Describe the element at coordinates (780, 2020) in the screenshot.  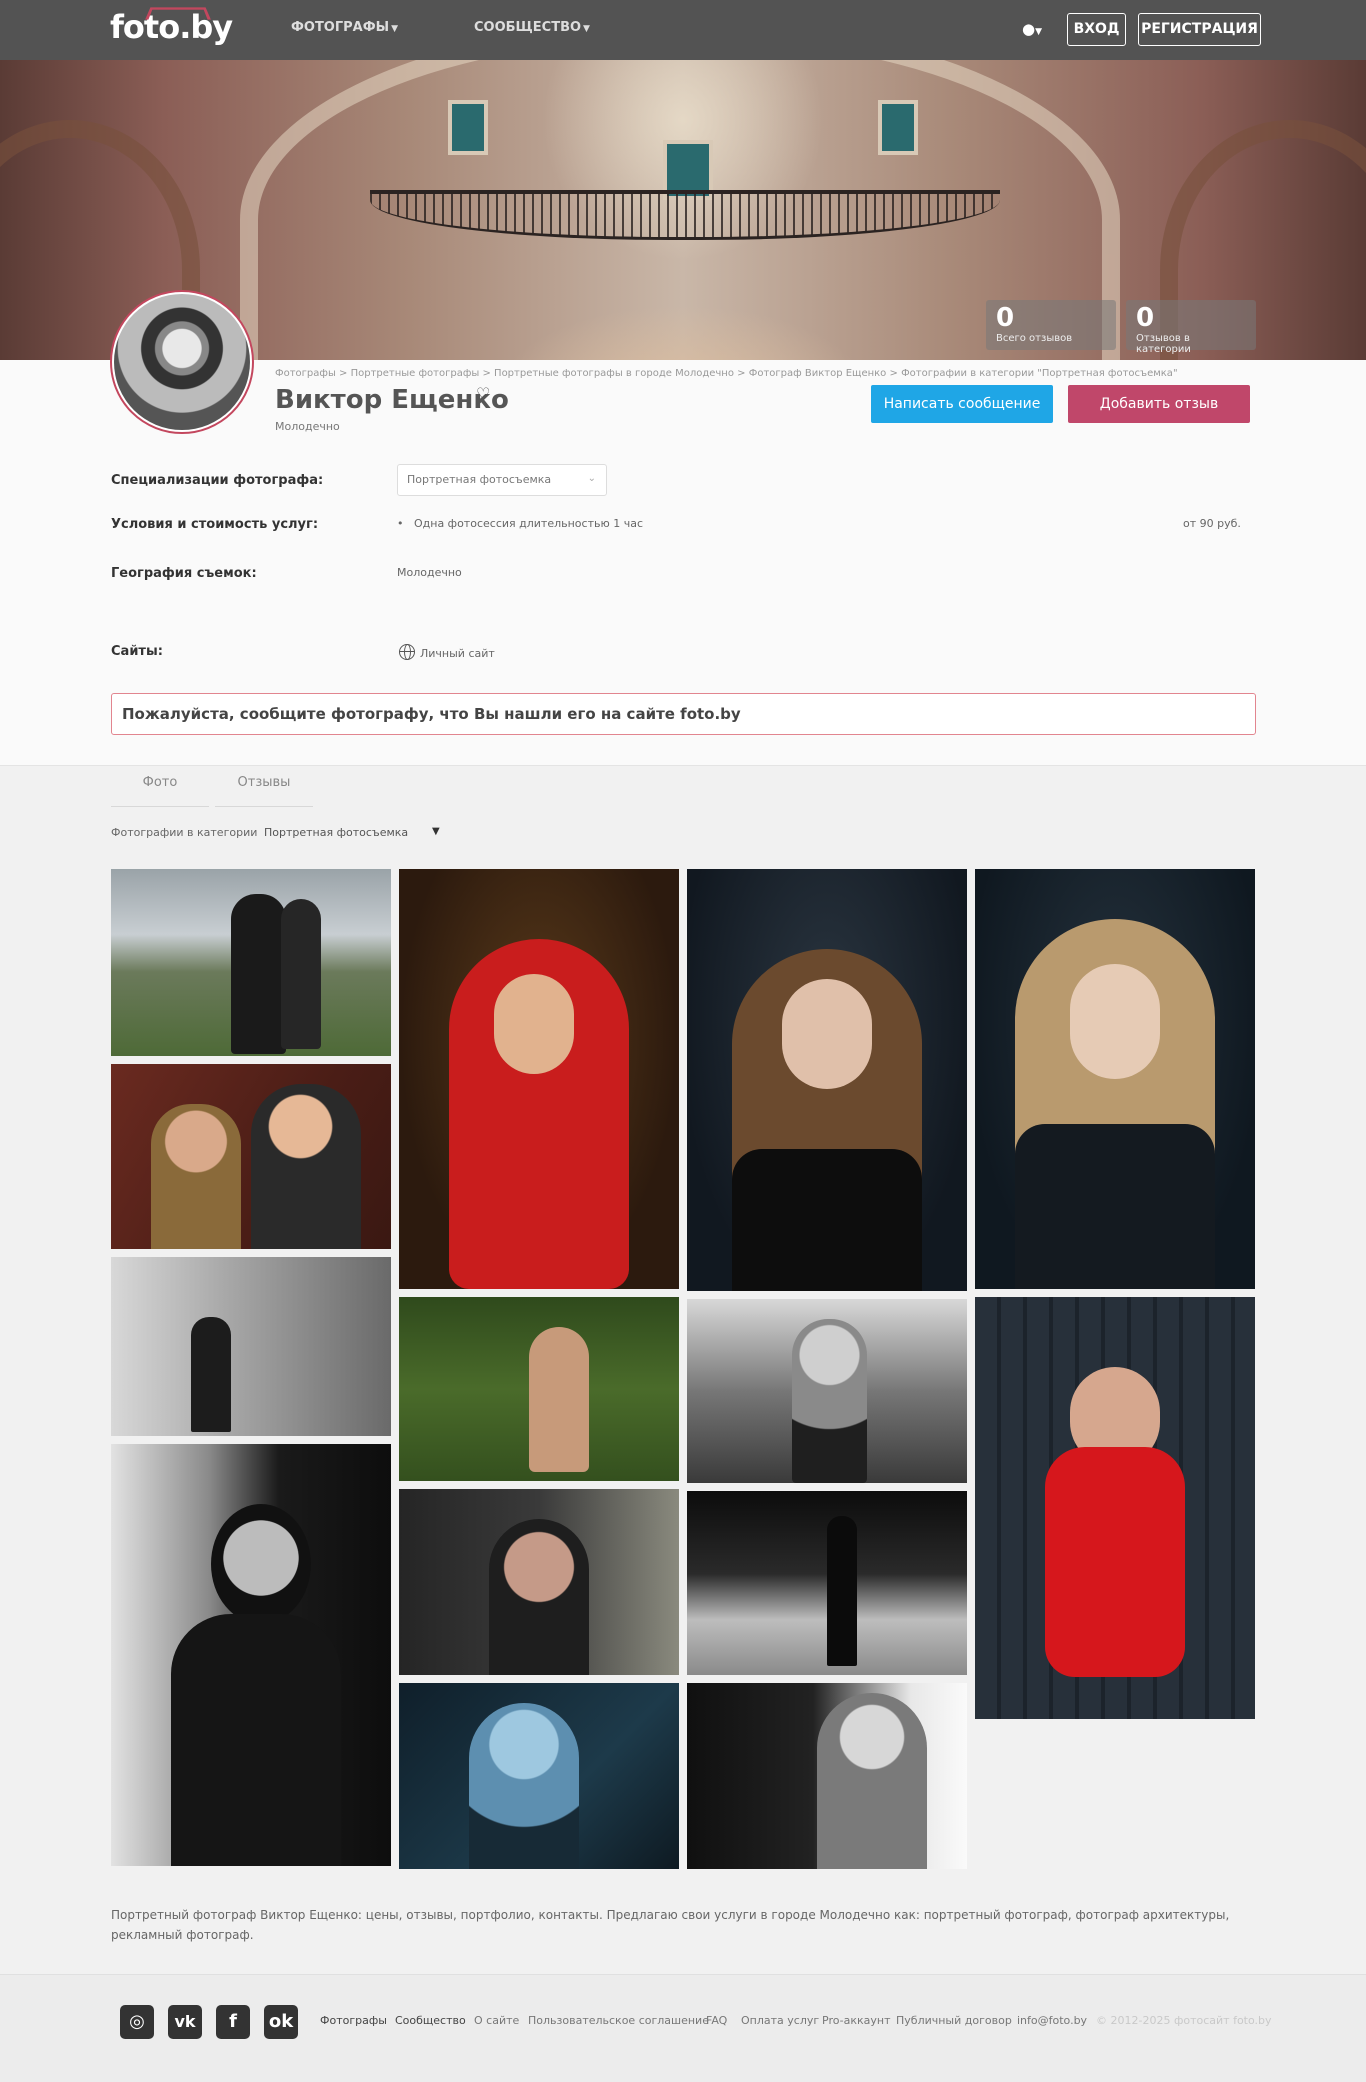
I see `footer-link-payment: Оплата услуг` at that location.